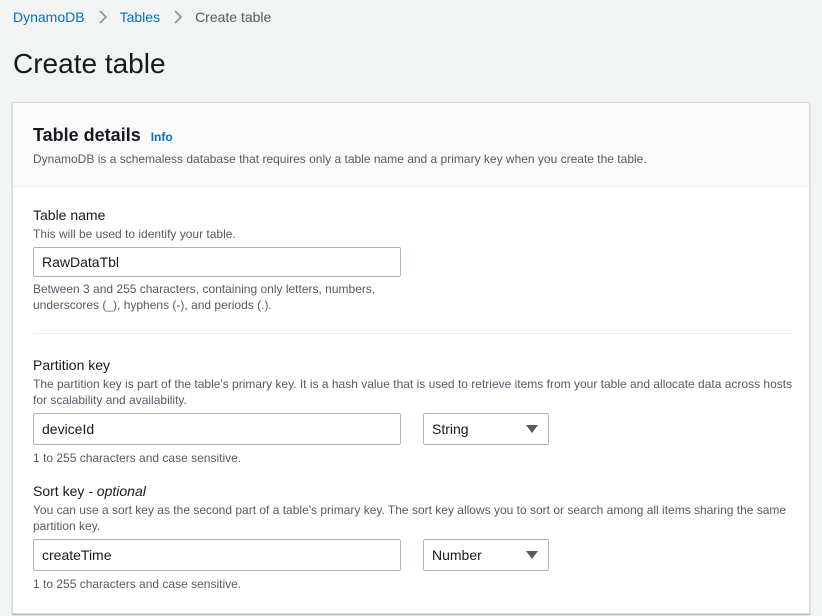 The image size is (822, 616). What do you see at coordinates (217, 429) in the screenshot?
I see `partition-key-input` at bounding box center [217, 429].